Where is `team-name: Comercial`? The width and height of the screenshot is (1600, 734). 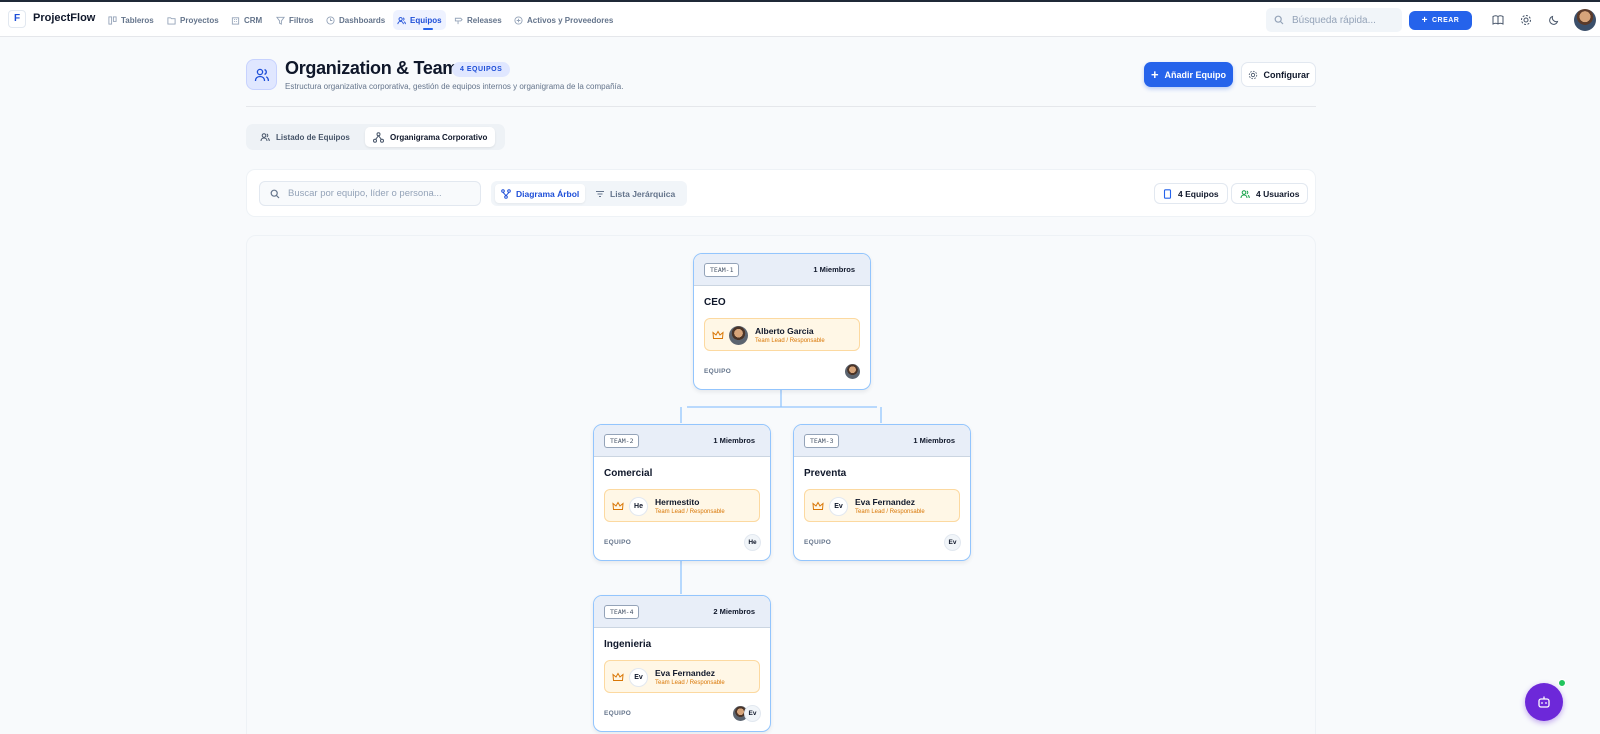 team-name: Comercial is located at coordinates (628, 473).